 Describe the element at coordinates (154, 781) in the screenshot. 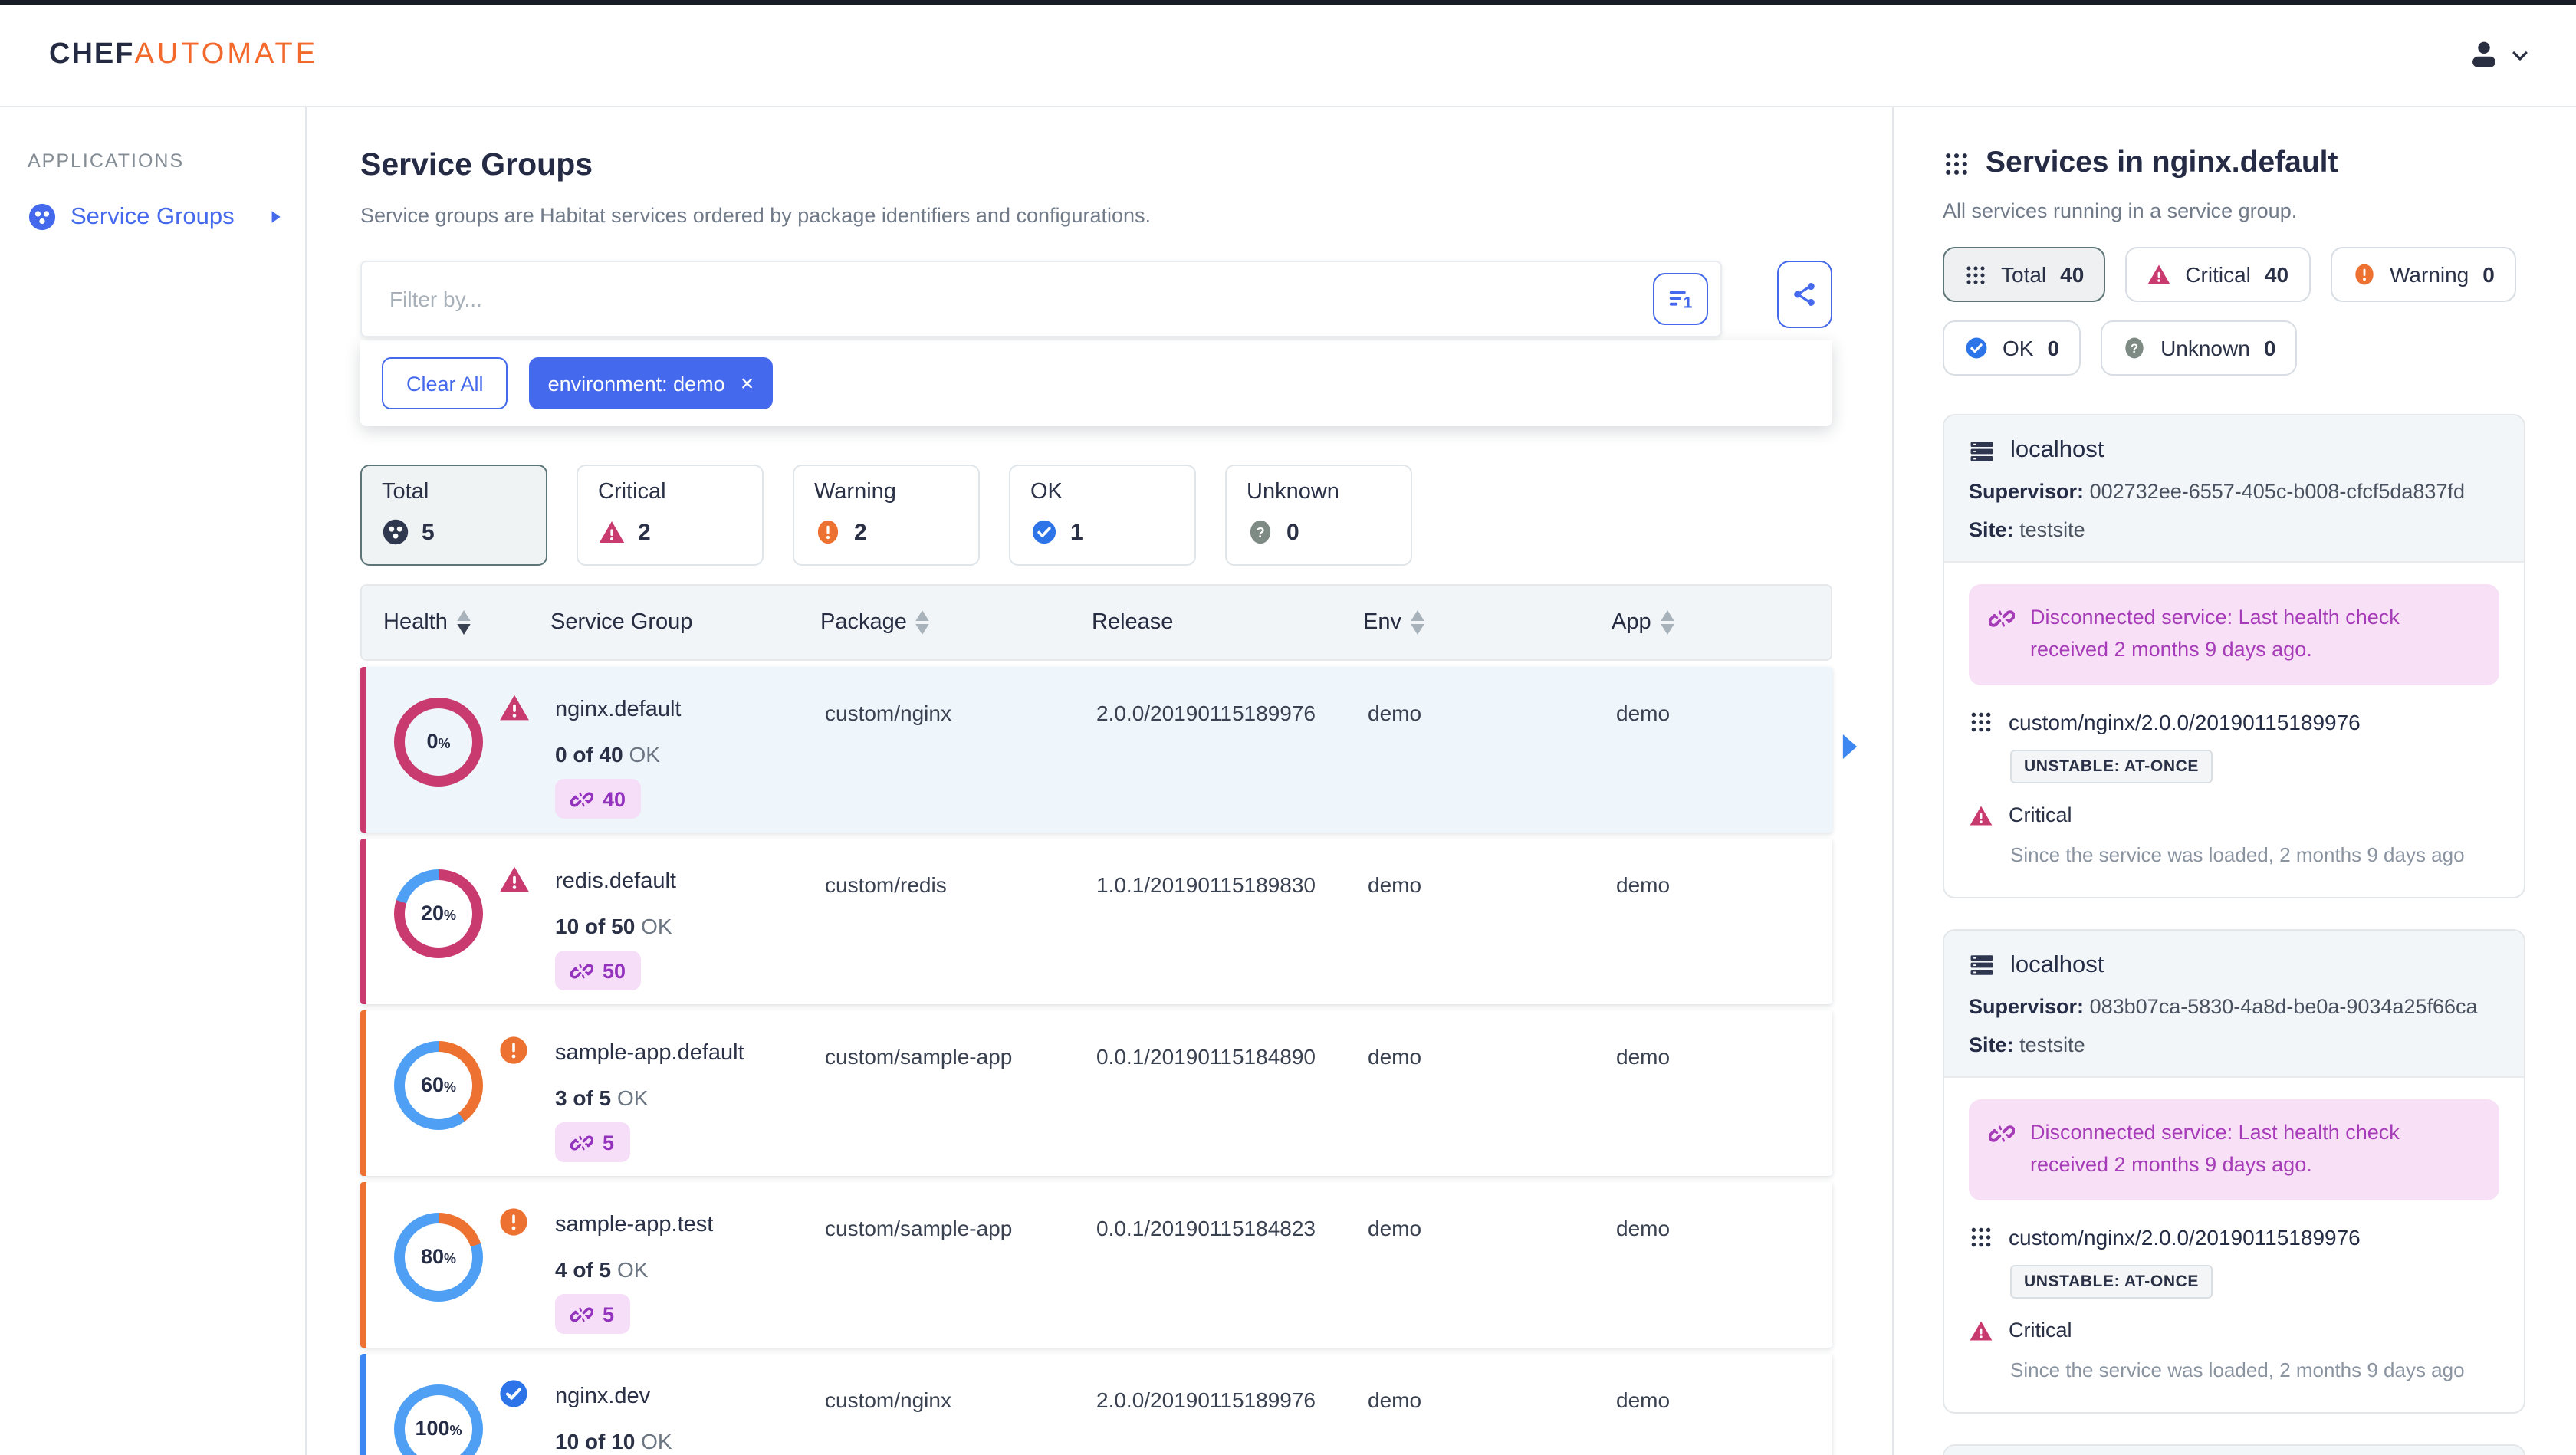

I see `sidebar: APPLICATIONS Service Groups` at that location.